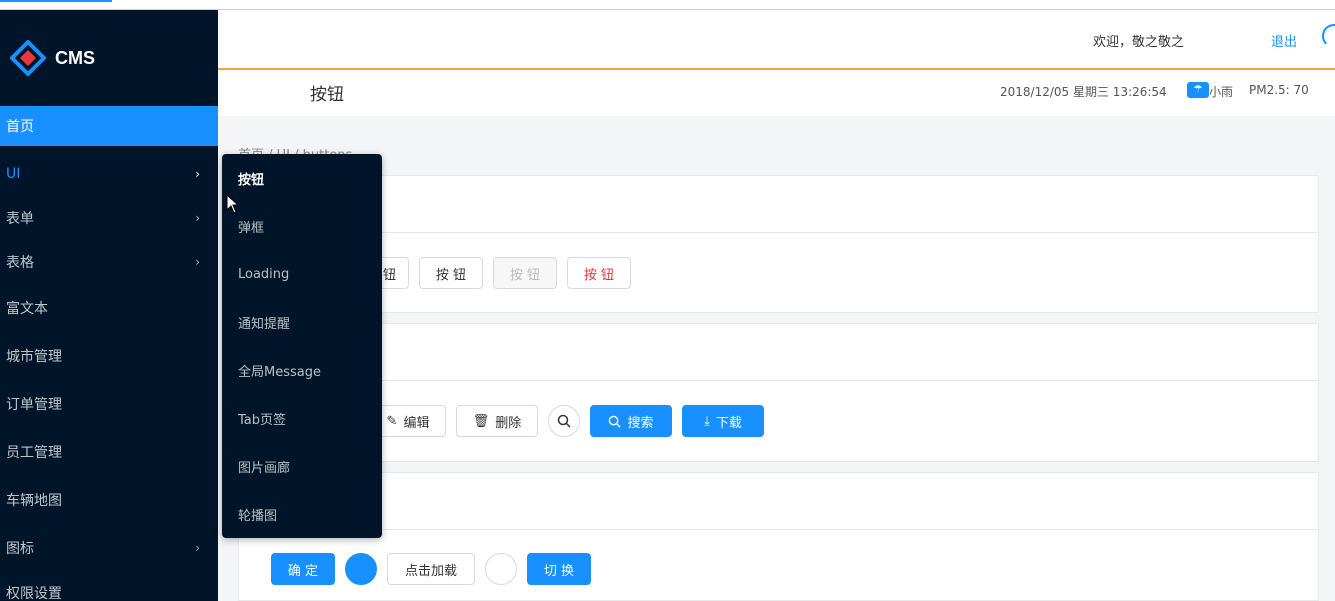 The width and height of the screenshot is (1335, 601). What do you see at coordinates (431, 569) in the screenshot?
I see `click-load-button: 点击加载` at bounding box center [431, 569].